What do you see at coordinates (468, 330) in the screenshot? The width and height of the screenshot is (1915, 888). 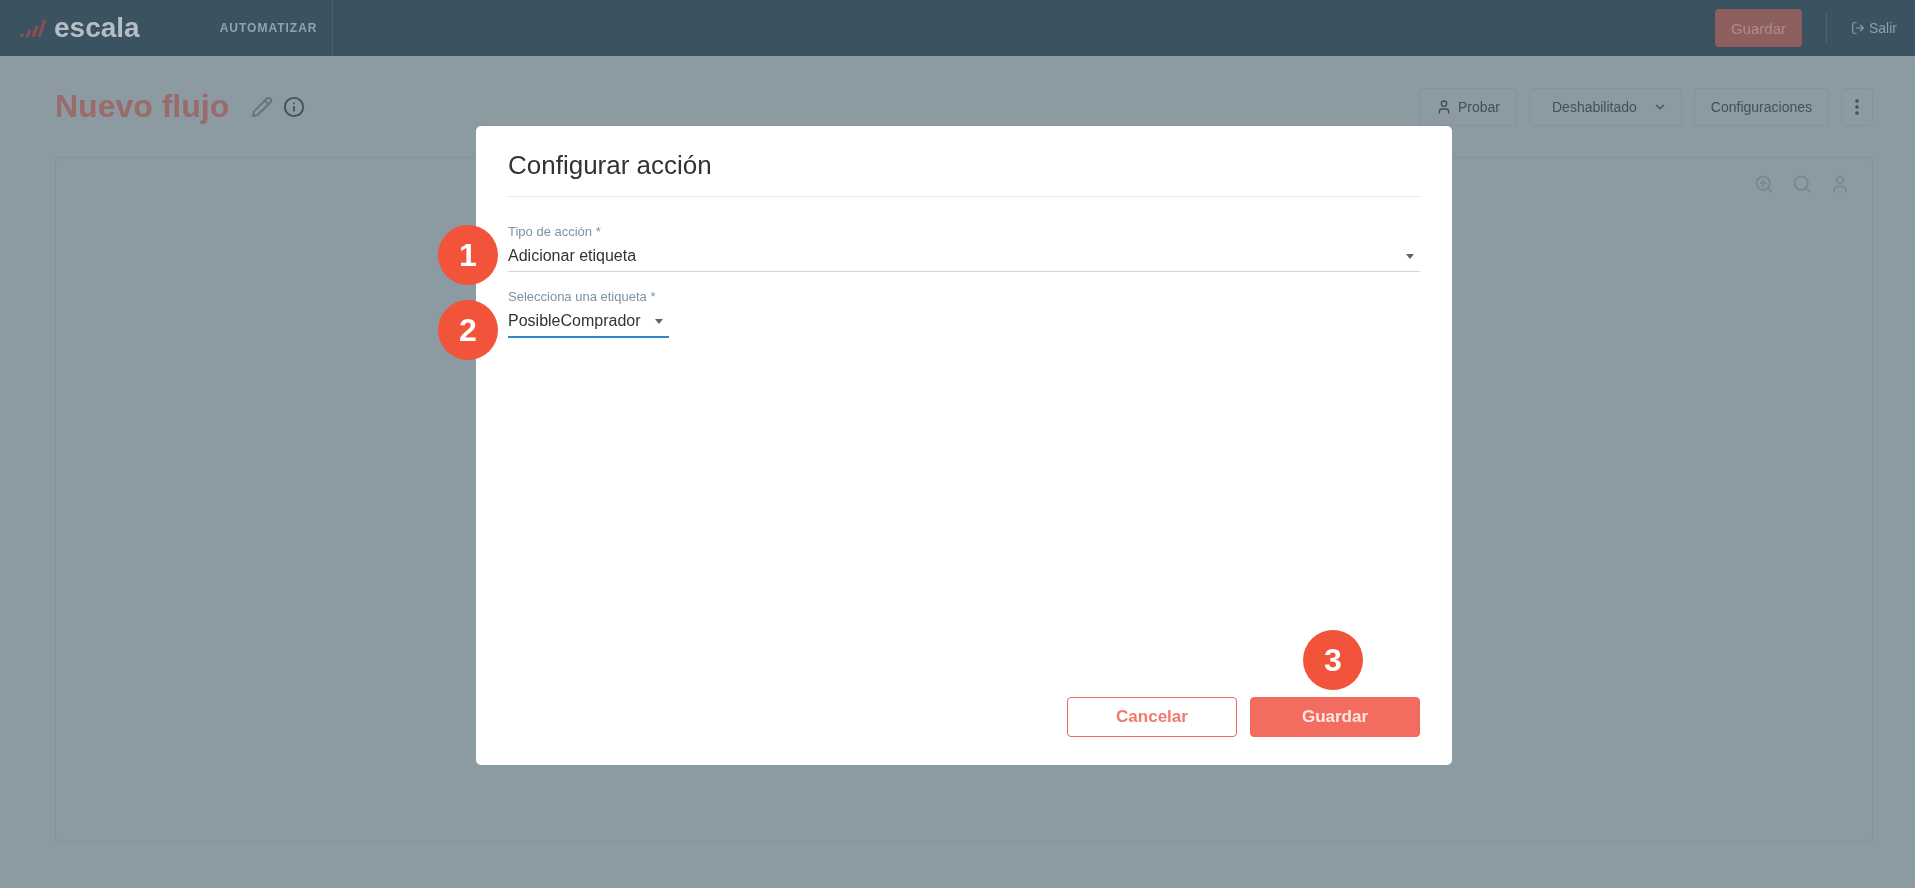 I see `step-number-badge: 2` at bounding box center [468, 330].